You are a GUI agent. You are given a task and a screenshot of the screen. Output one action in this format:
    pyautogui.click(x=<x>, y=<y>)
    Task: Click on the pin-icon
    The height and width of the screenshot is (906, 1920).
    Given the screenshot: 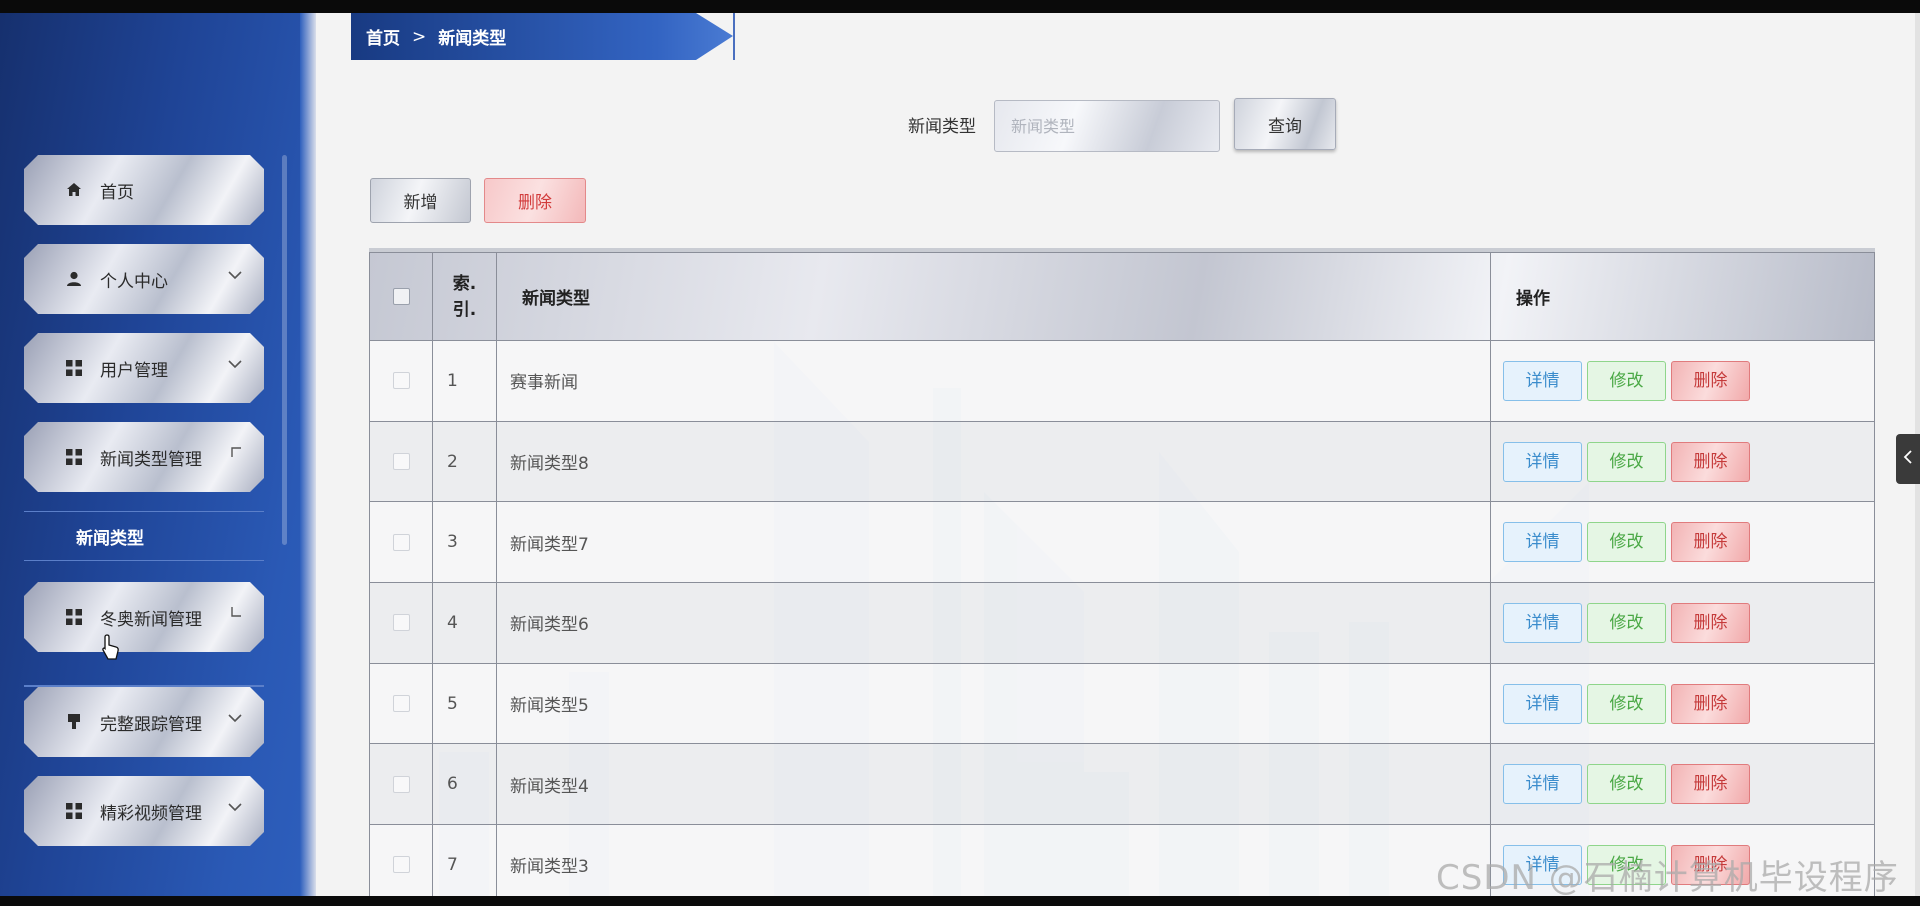 What is the action you would take?
    pyautogui.click(x=74, y=722)
    